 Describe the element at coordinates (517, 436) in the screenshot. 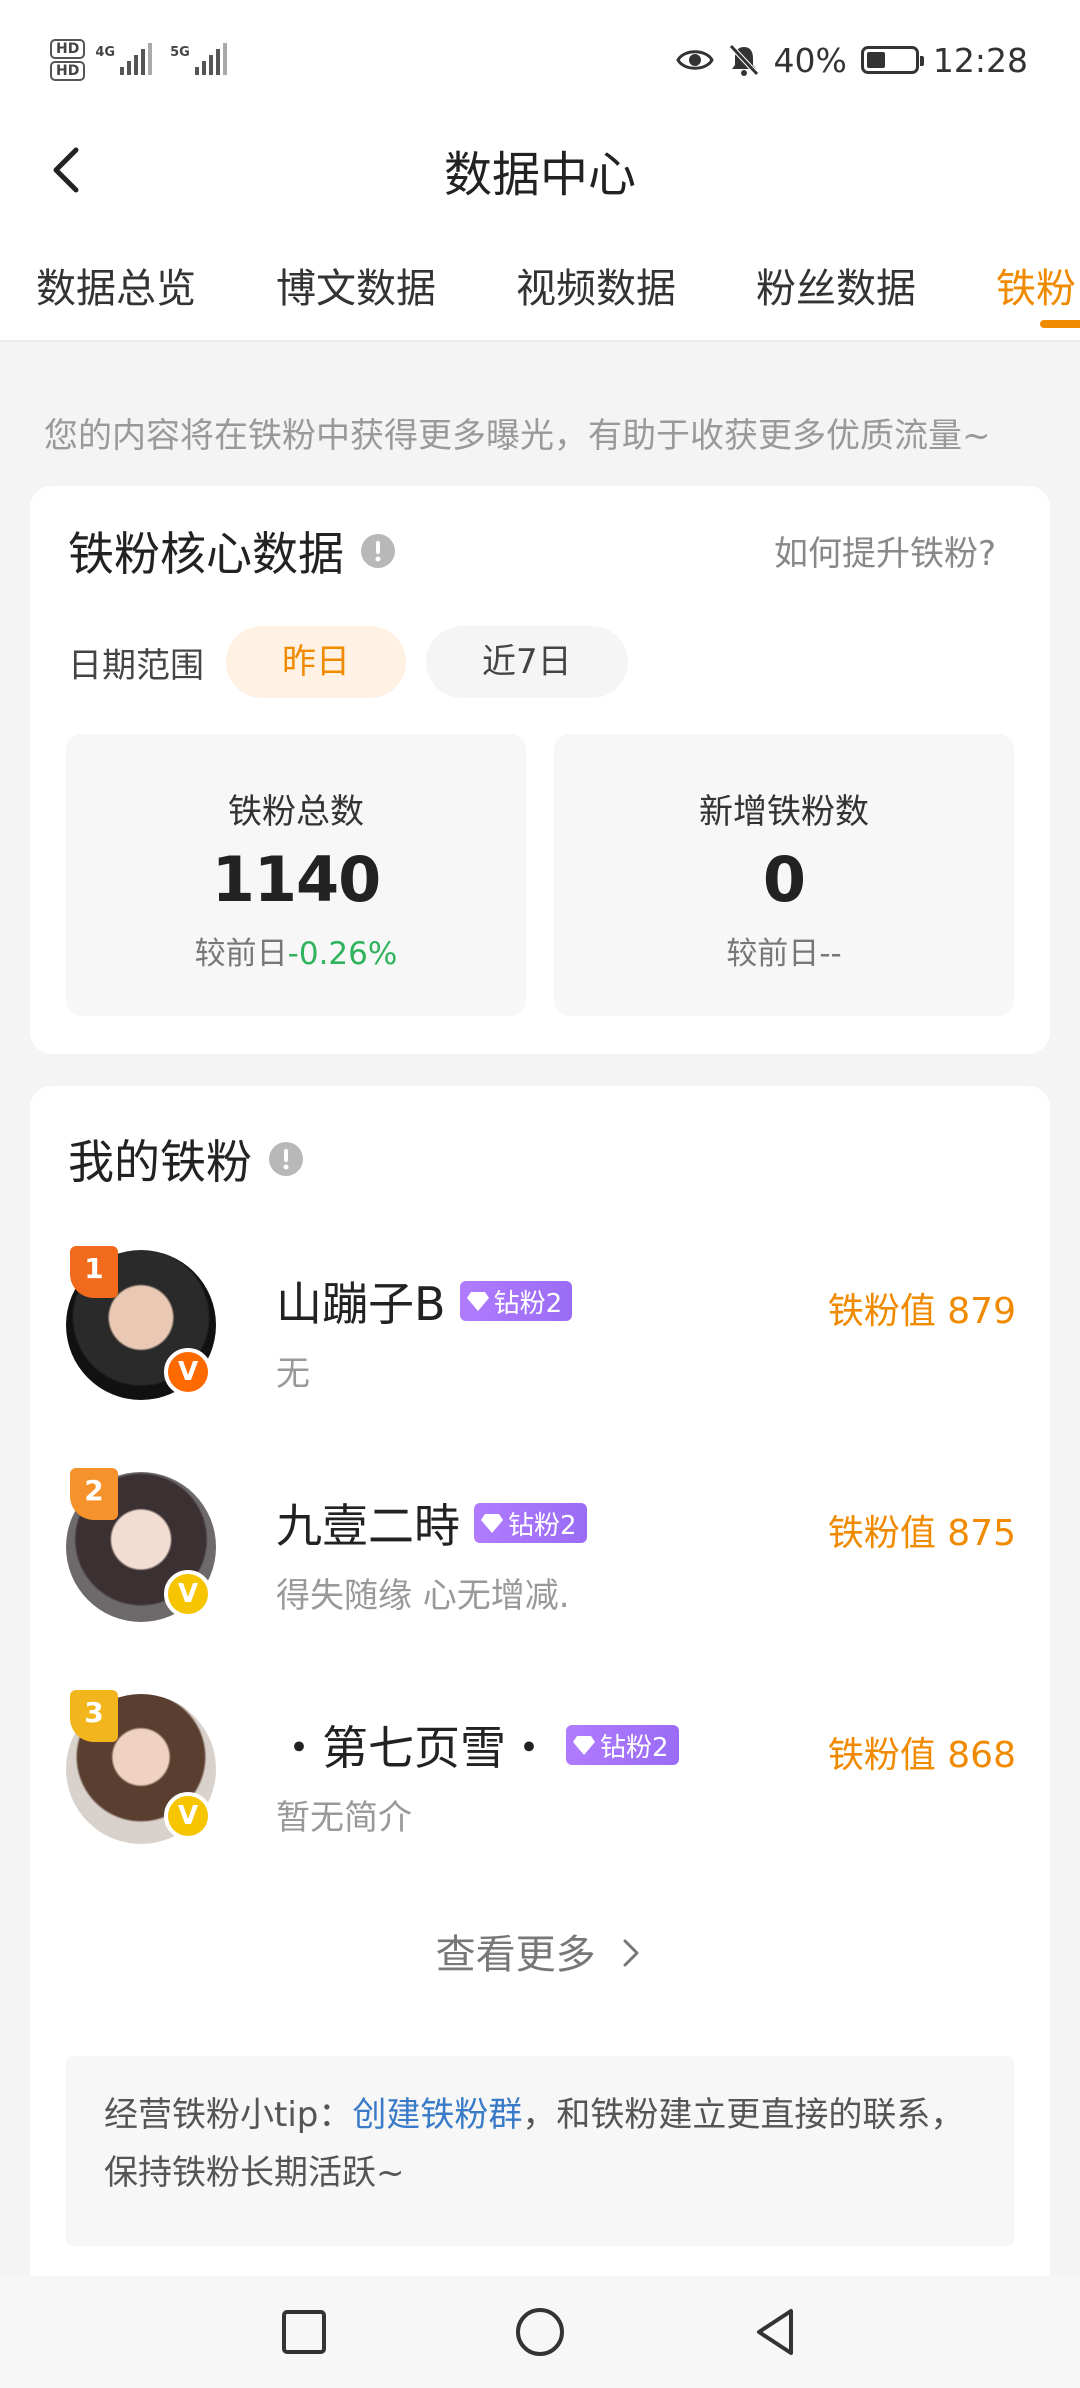

I see `hint-text: 您的内容将在铁粉中获得更多曝光，有助于收获更多优质流量~` at that location.